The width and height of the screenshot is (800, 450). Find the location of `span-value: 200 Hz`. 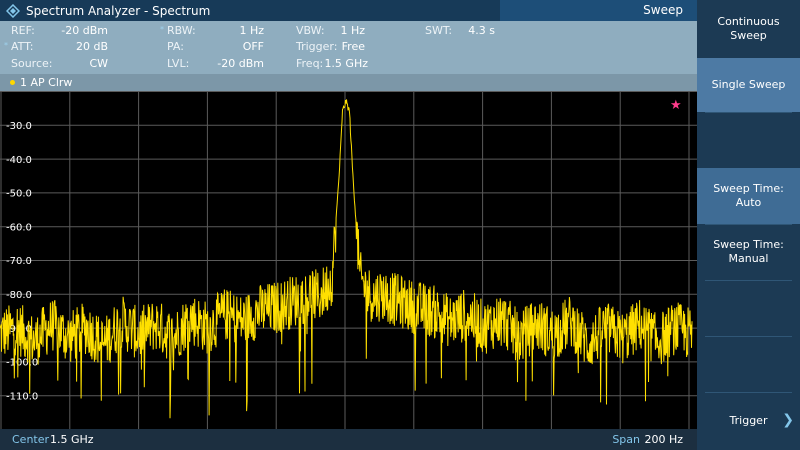

span-value: 200 Hz is located at coordinates (663, 439).